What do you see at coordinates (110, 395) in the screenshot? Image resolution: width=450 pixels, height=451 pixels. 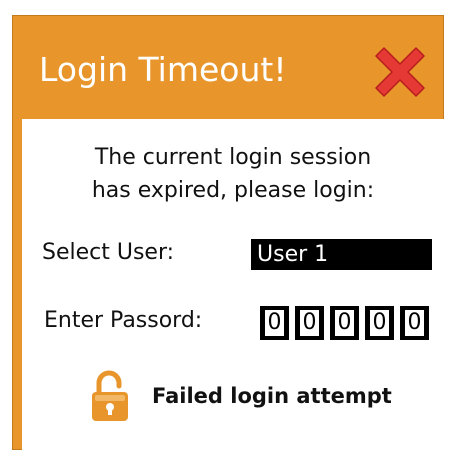 I see `unlocked-padlock-icon` at bounding box center [110, 395].